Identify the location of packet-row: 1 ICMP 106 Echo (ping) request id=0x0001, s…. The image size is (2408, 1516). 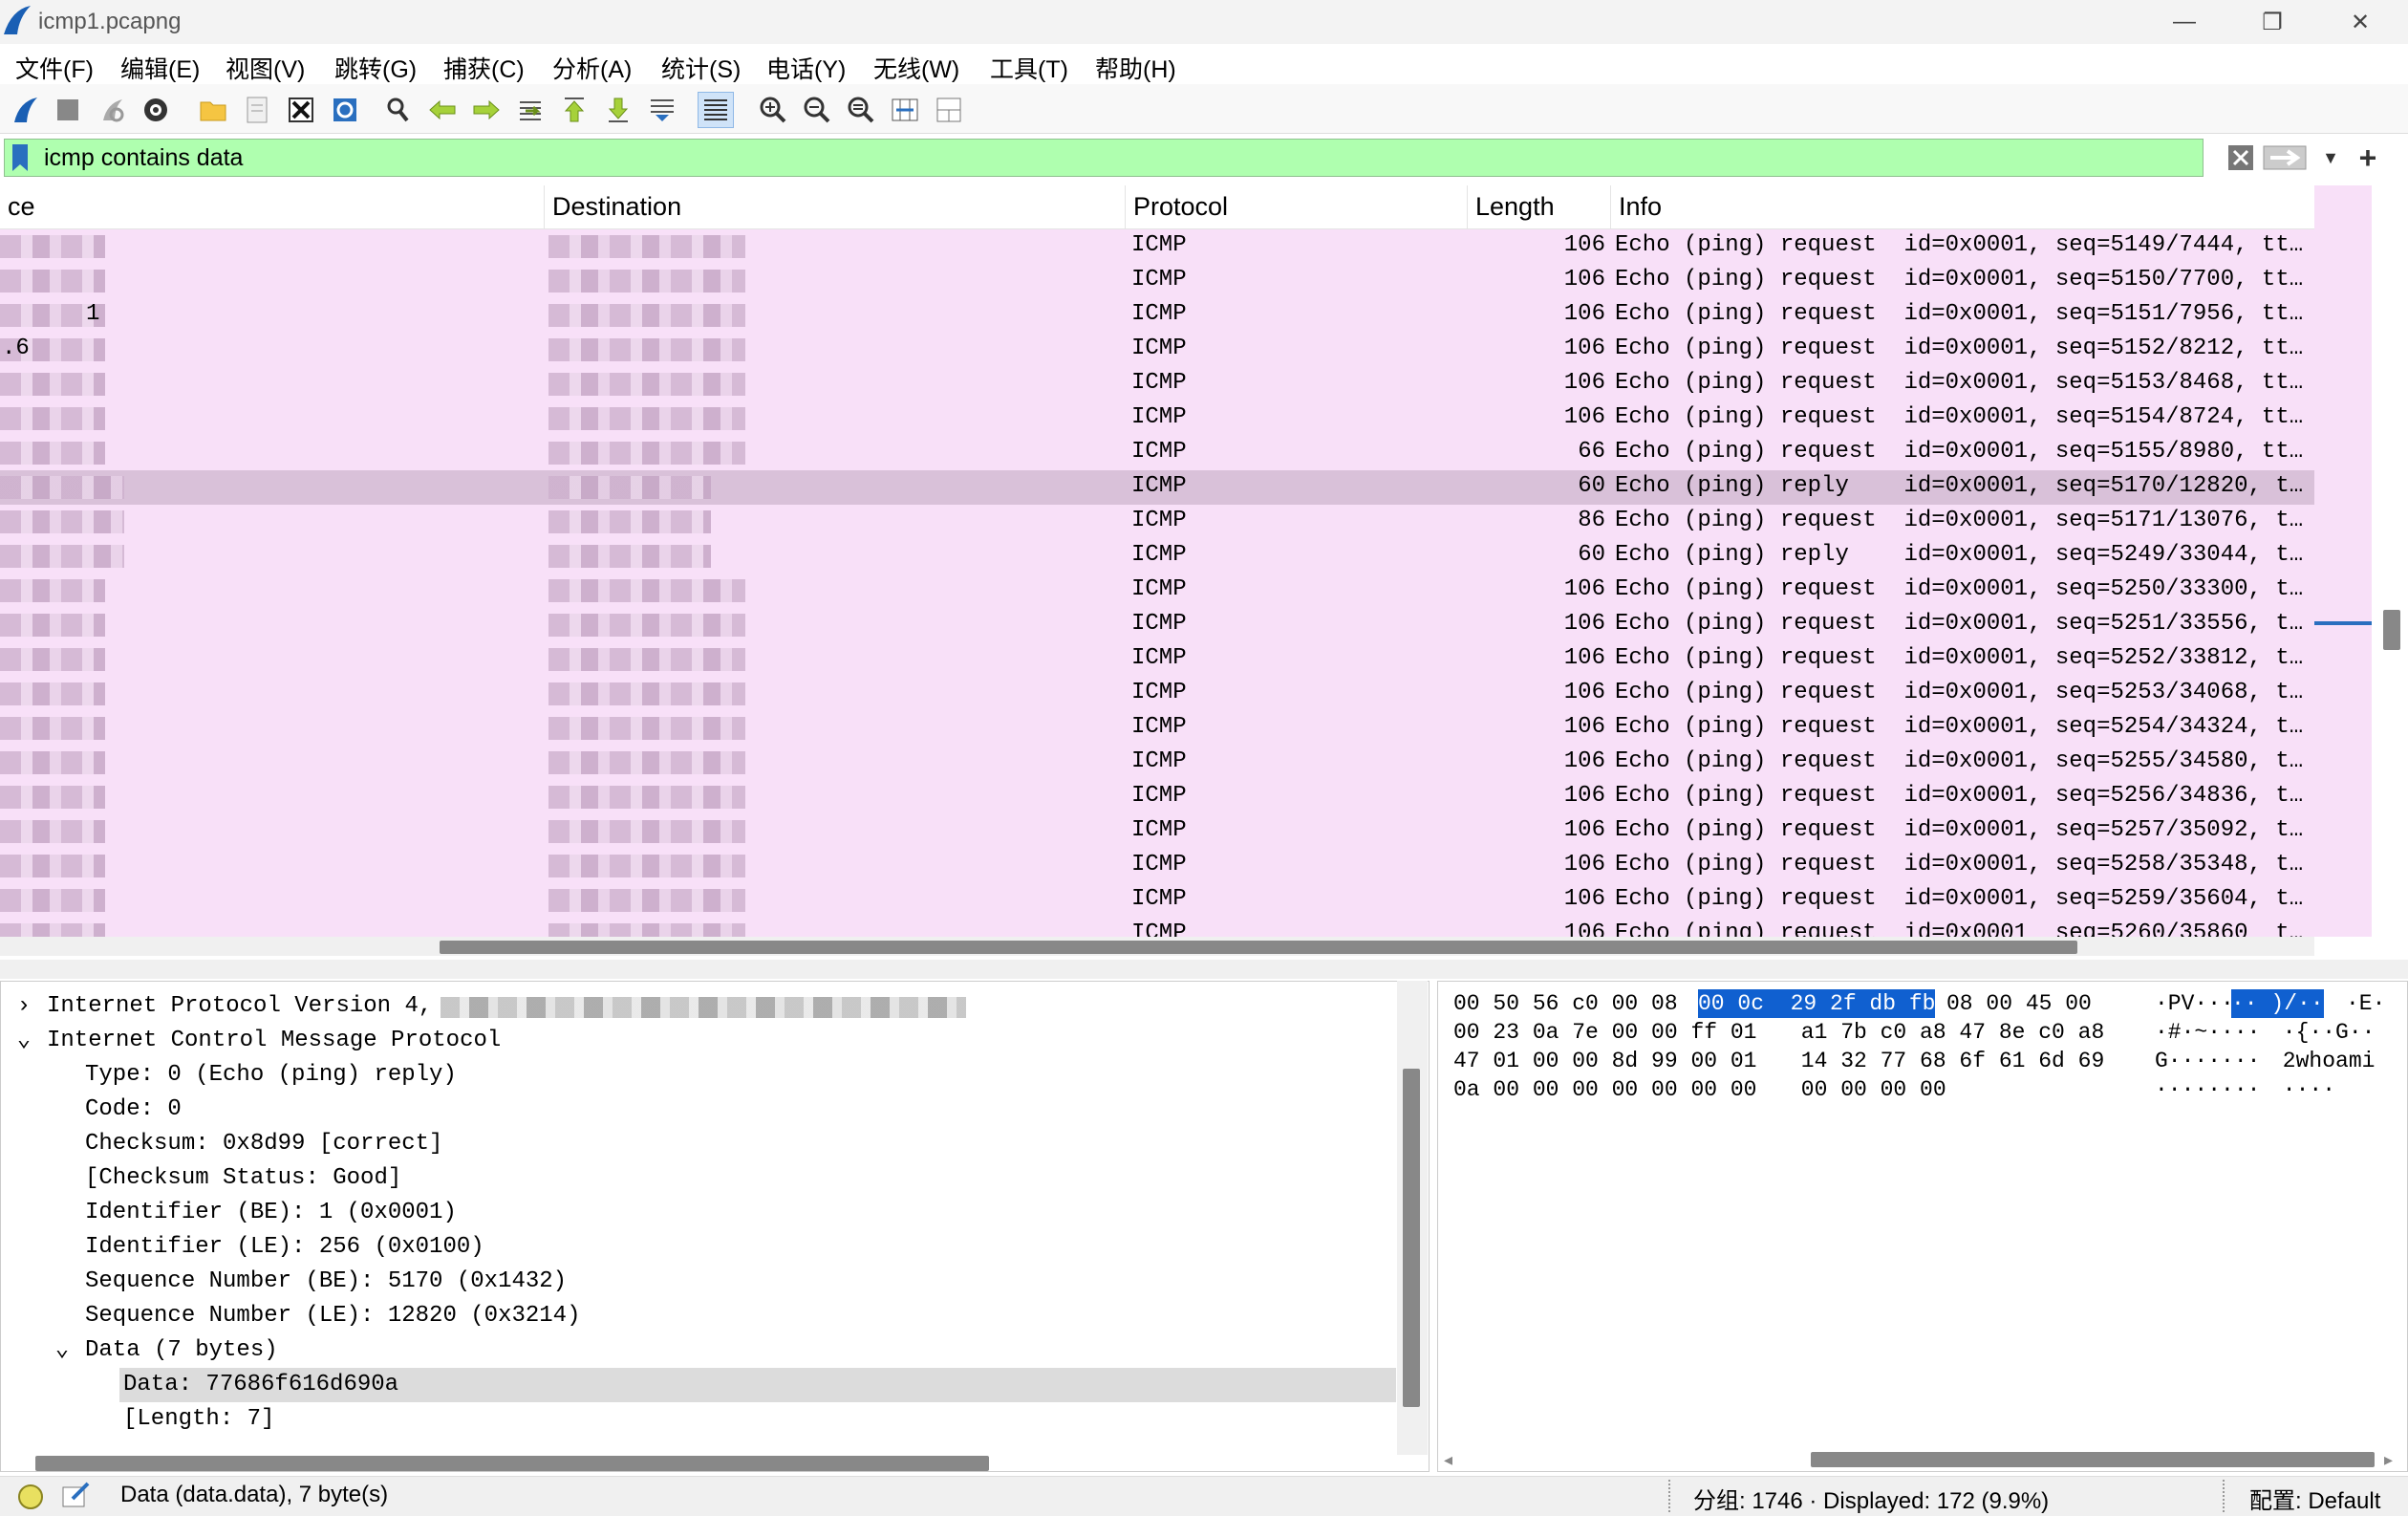
(1157, 315).